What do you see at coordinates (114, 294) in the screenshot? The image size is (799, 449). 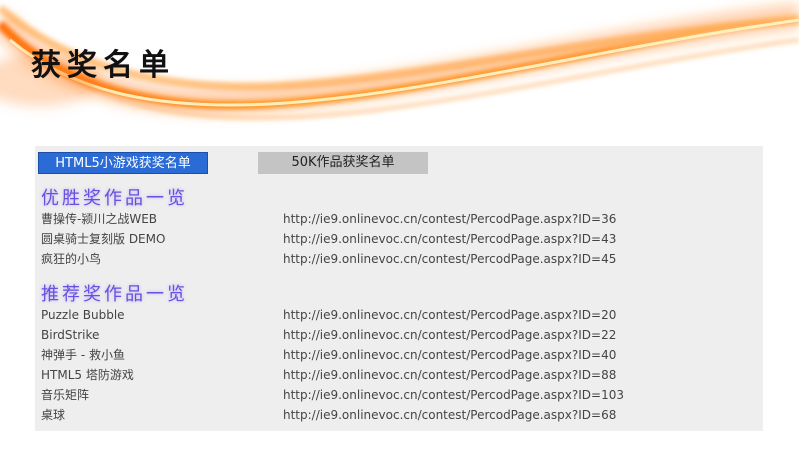 I see `section-heading-recommended-awards: 推荐奖作品一览` at bounding box center [114, 294].